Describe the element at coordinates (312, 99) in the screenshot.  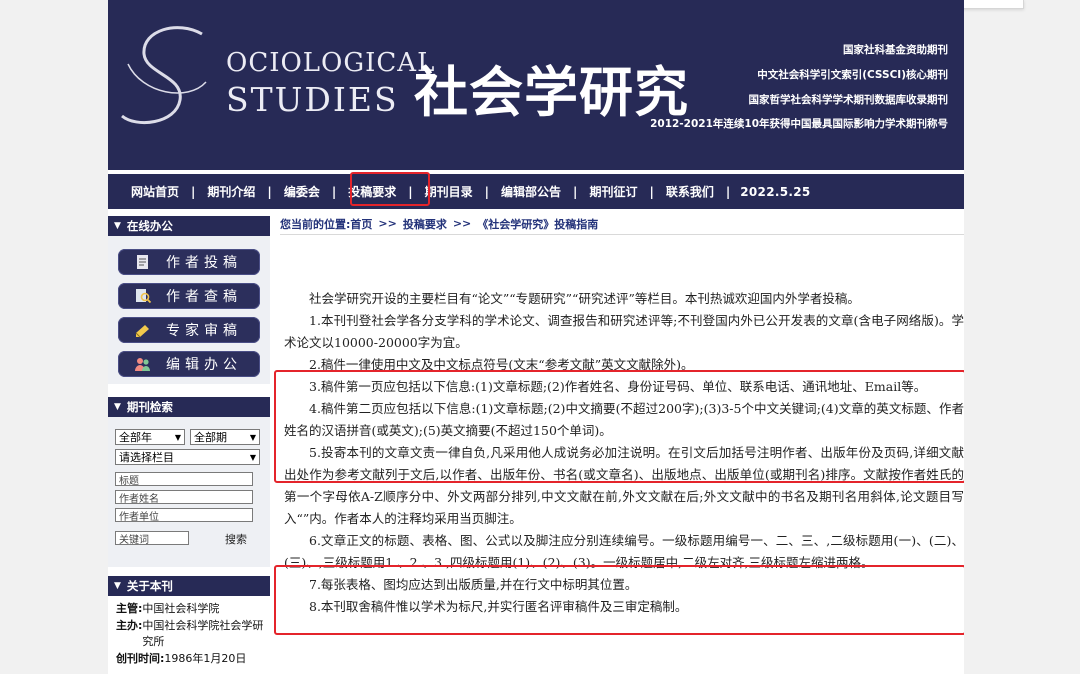
I see `logo-english-line2: STUDIES` at that location.